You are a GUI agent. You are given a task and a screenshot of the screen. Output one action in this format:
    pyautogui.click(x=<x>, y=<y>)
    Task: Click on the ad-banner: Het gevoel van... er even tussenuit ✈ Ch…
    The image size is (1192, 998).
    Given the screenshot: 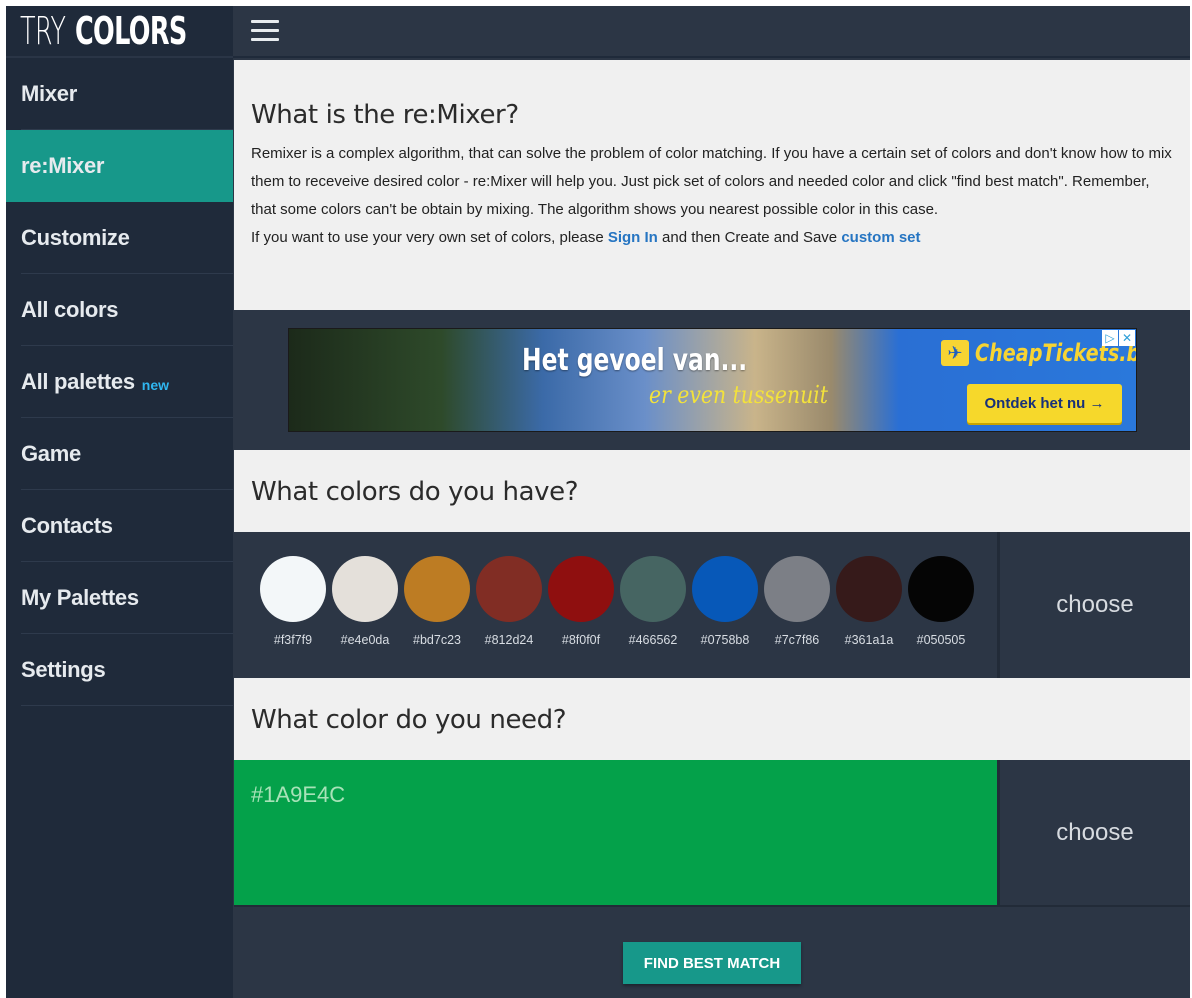 What is the action you would take?
    pyautogui.click(x=712, y=380)
    